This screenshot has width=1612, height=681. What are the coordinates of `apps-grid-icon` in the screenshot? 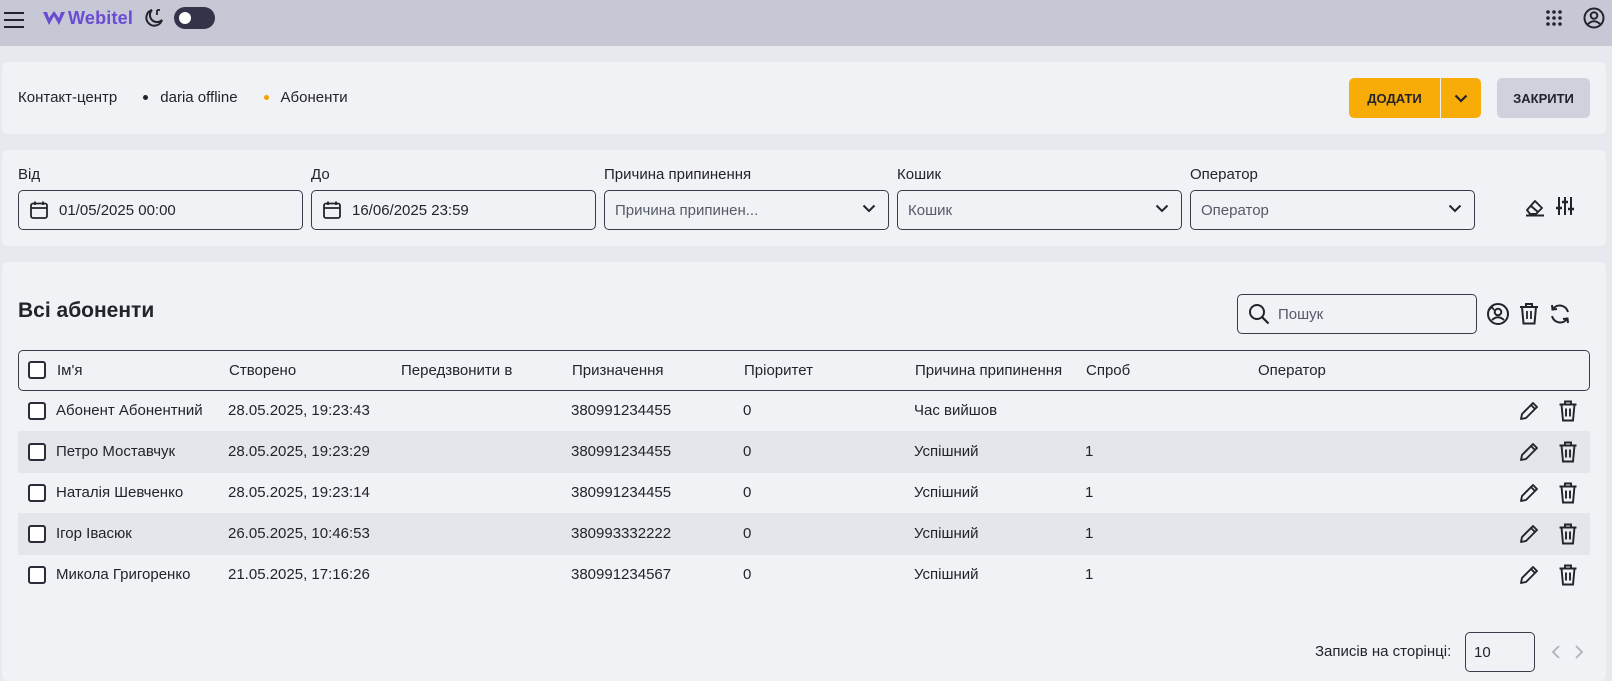 It's located at (1554, 18).